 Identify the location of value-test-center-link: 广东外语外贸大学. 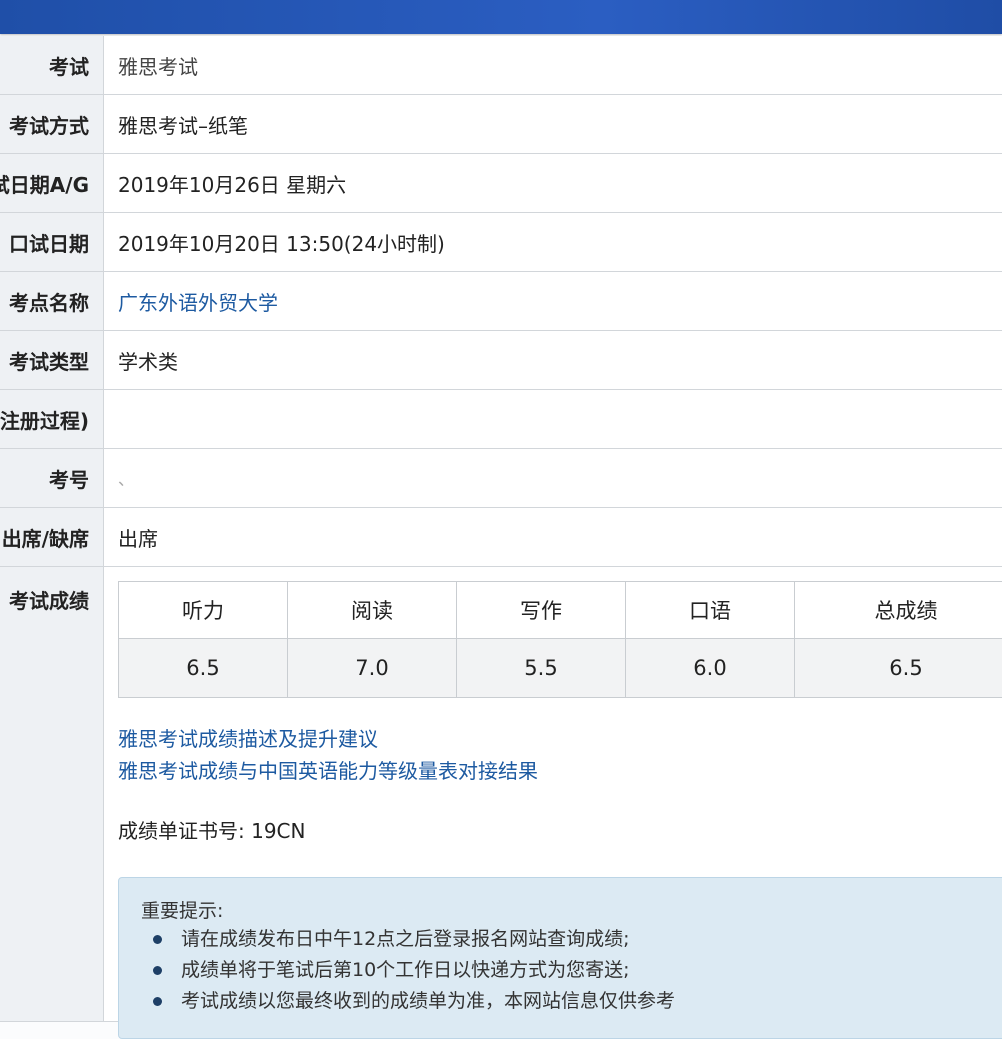
(553, 301).